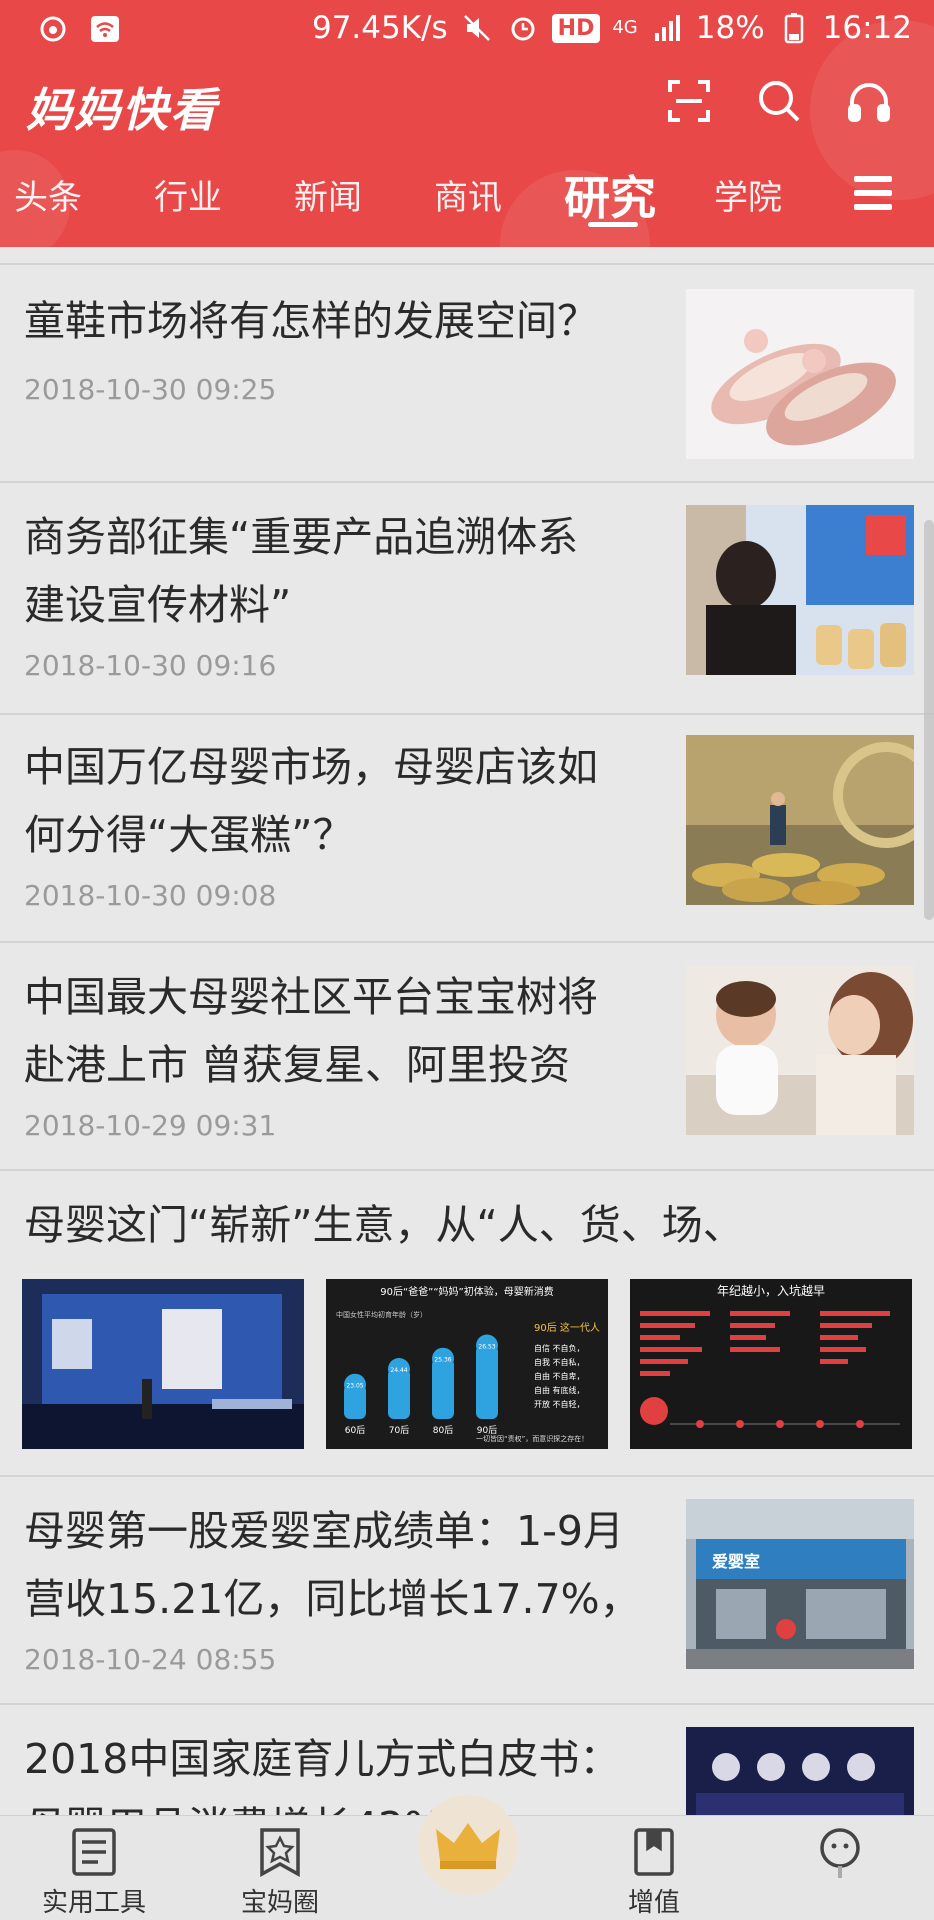 The image size is (934, 1920). Describe the element at coordinates (794, 28) in the screenshot. I see `battery-icon` at that location.